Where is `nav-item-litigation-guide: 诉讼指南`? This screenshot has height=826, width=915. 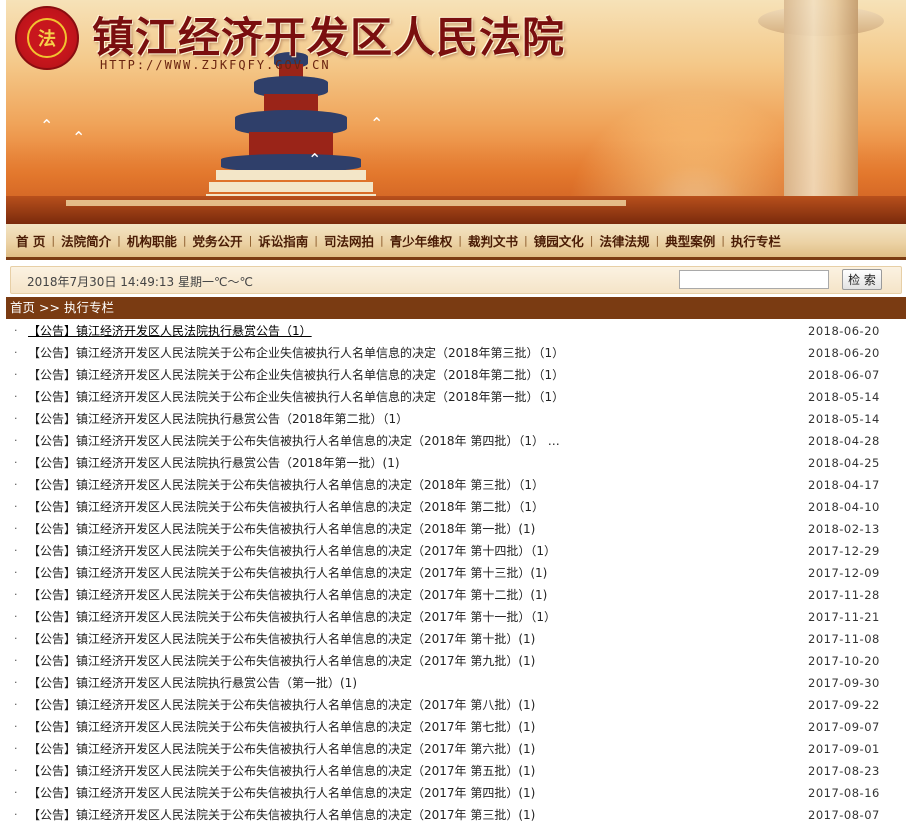 nav-item-litigation-guide: 诉讼指南 is located at coordinates (283, 240).